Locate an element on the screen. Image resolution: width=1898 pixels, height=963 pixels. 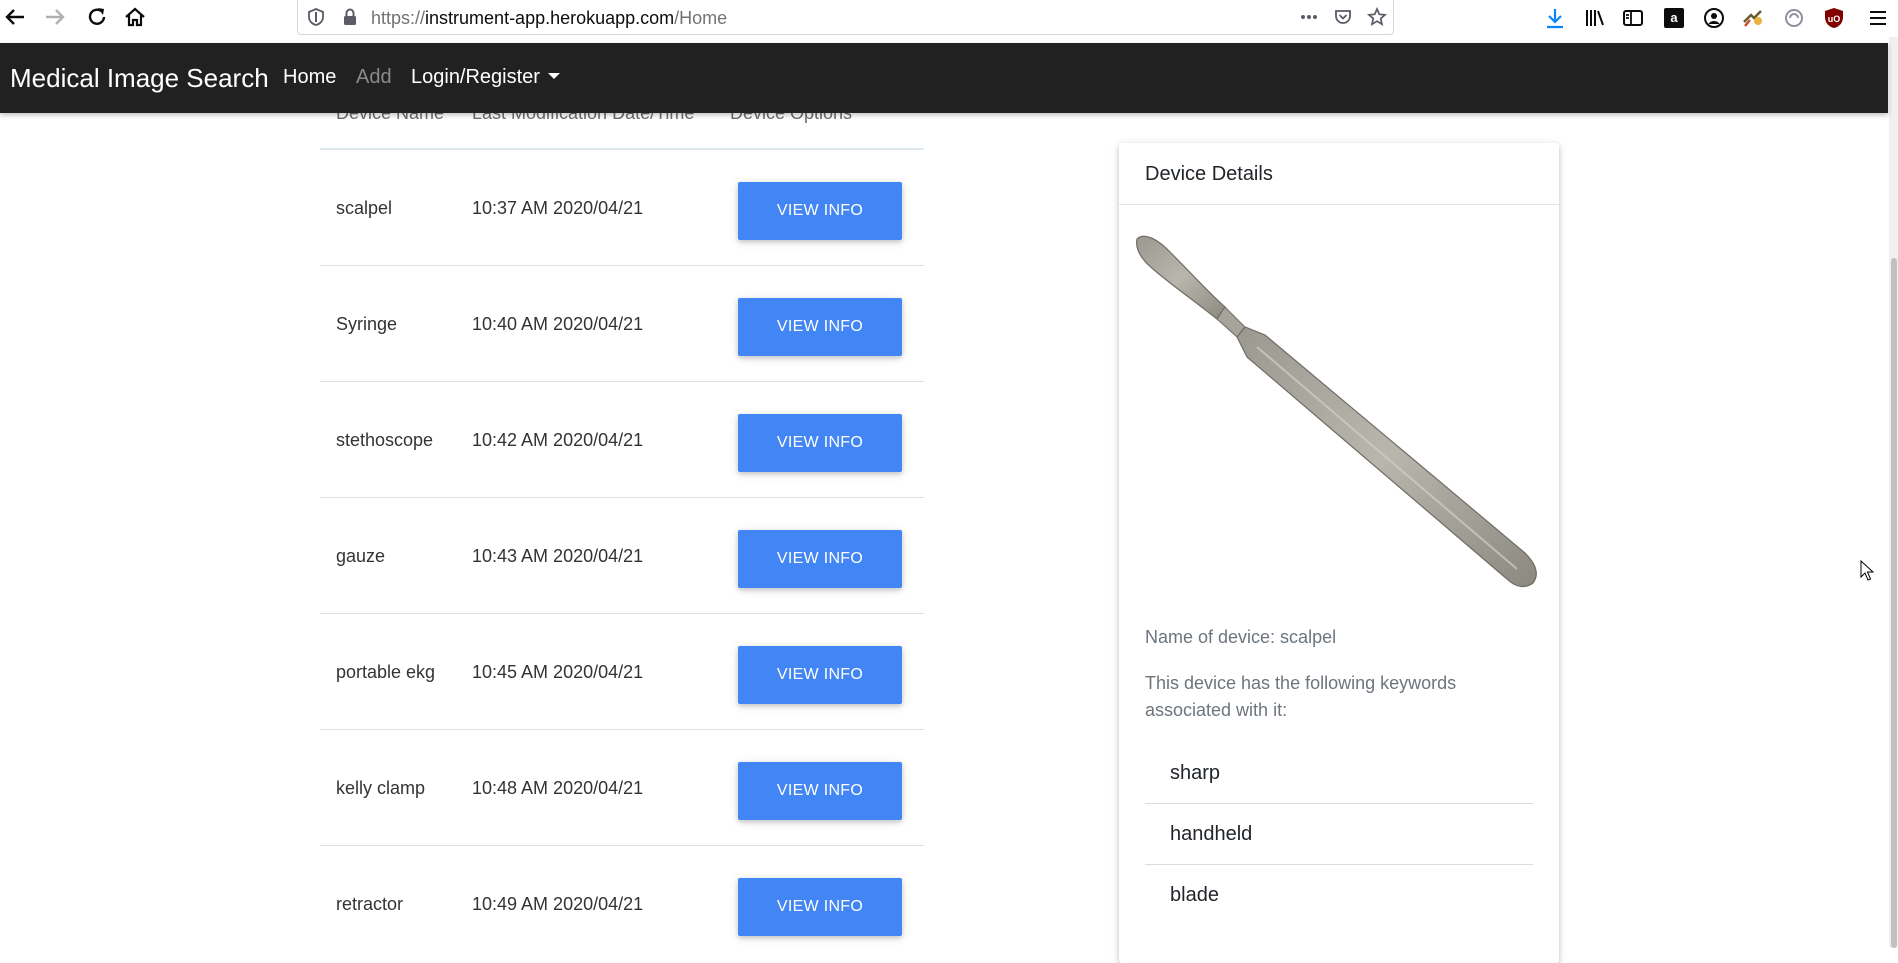
account-icon is located at coordinates (1714, 18).